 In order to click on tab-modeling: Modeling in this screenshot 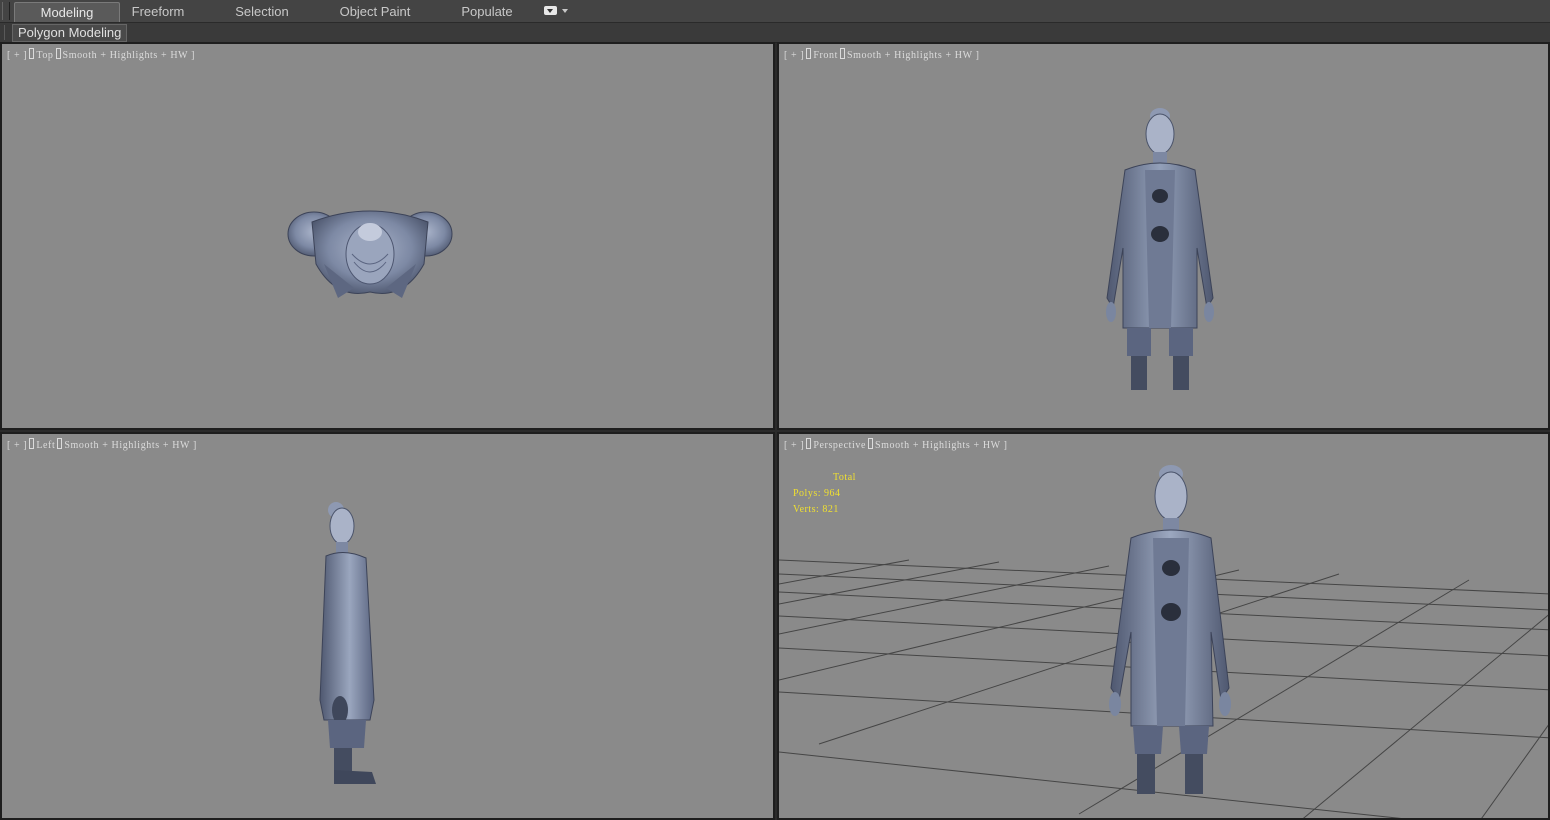, I will do `click(67, 12)`.